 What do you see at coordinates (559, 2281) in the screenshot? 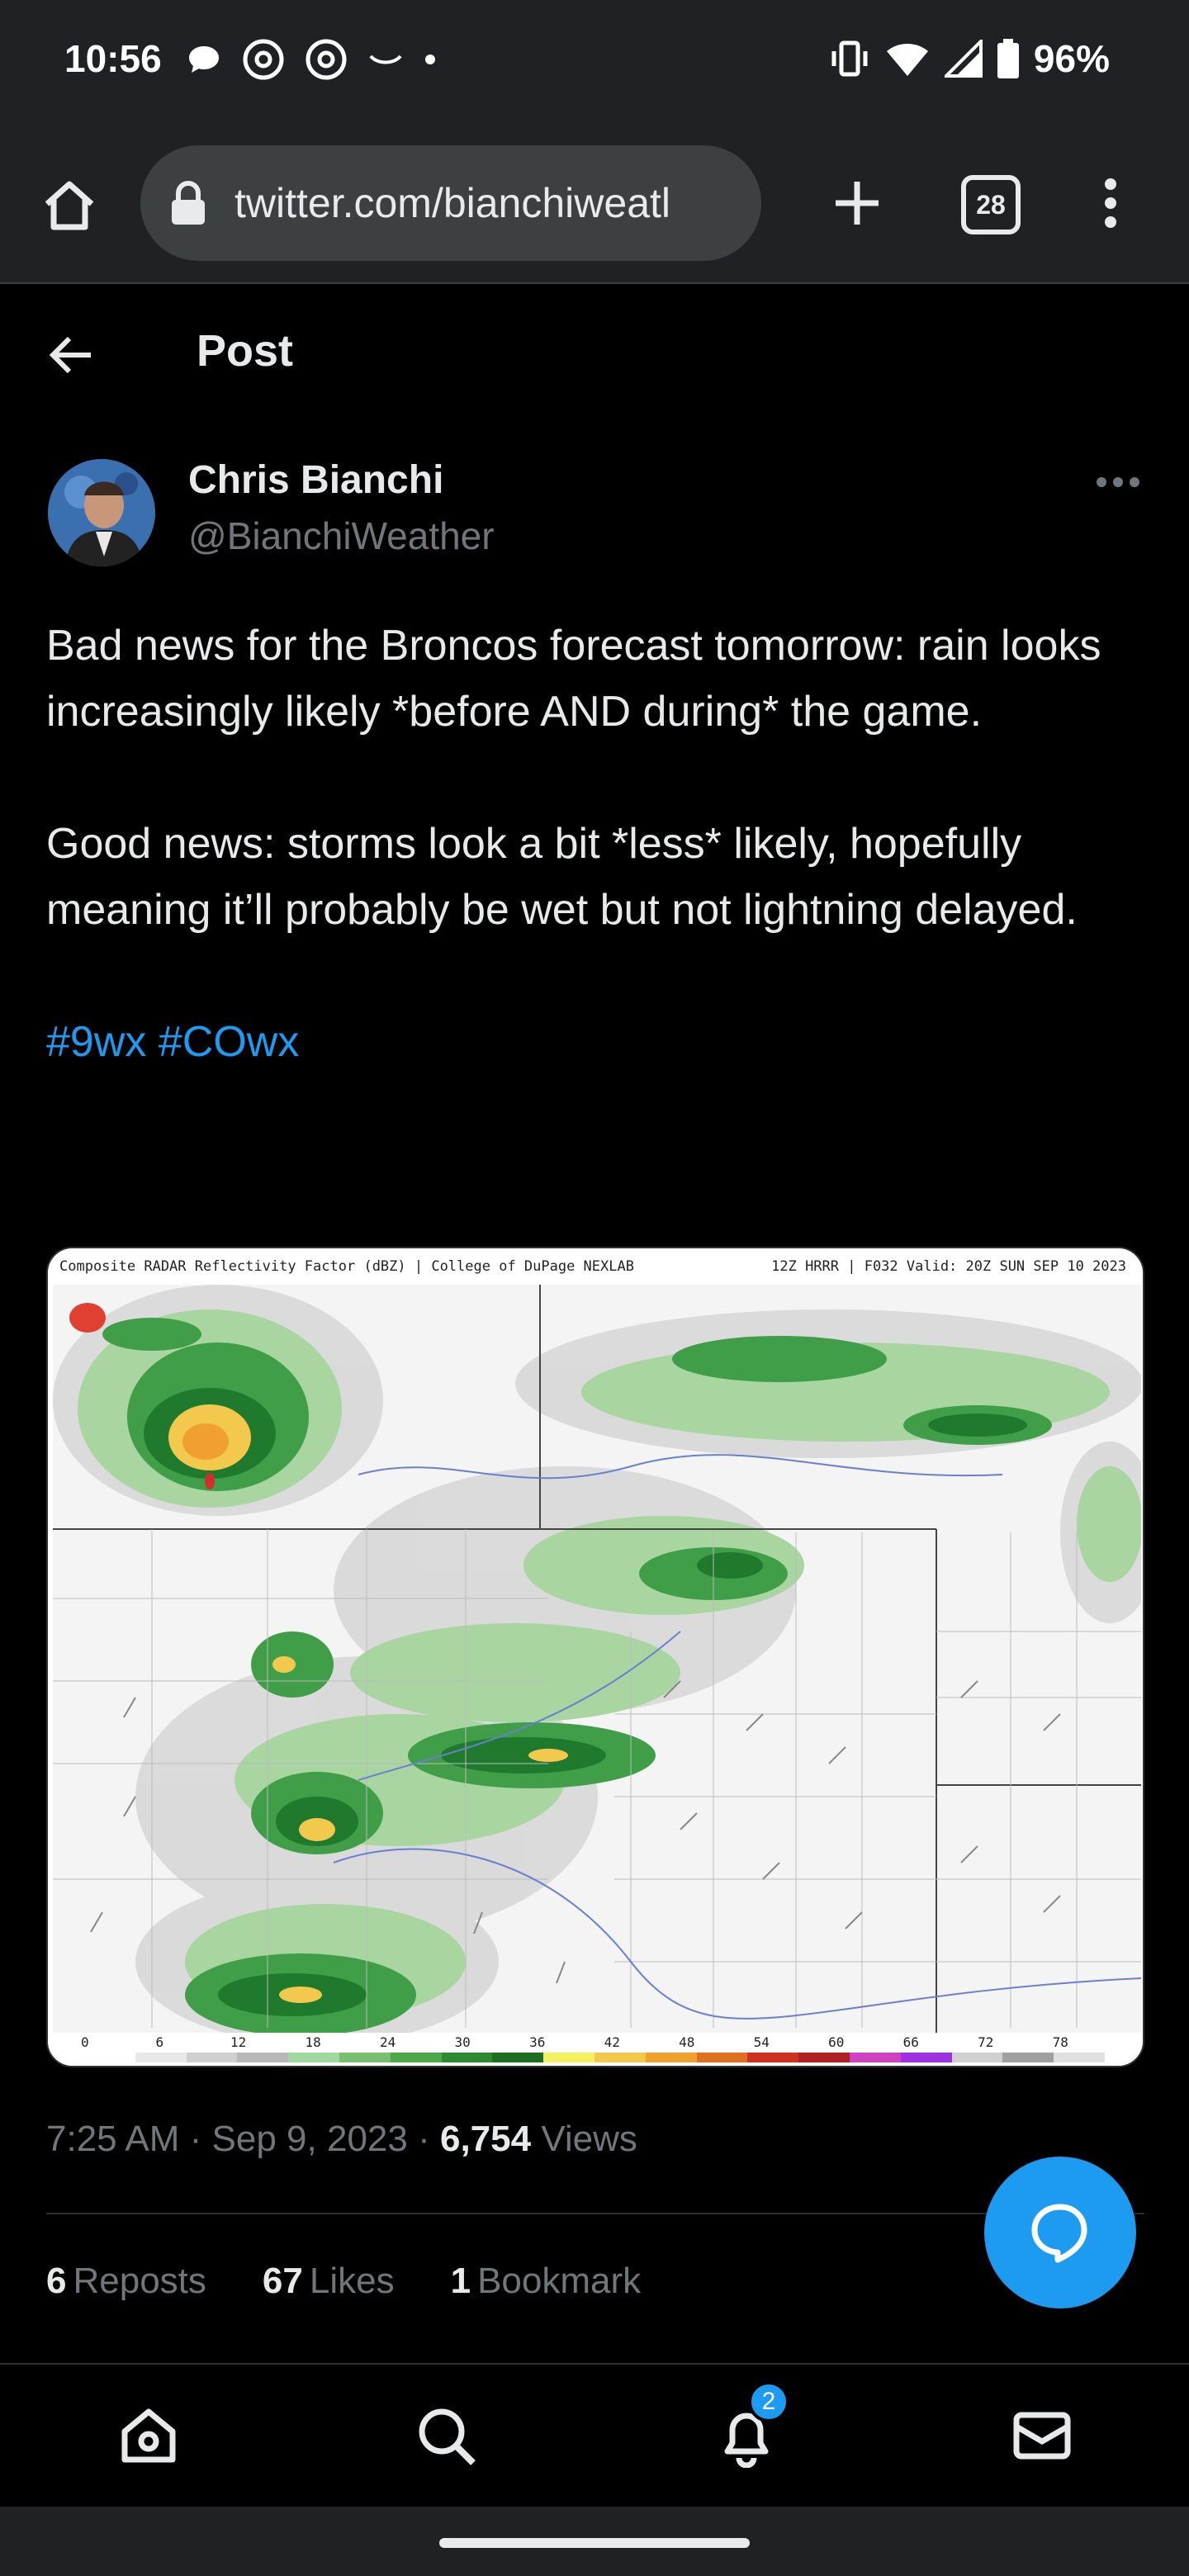
I see `bookmarks-label: Bookmark` at bounding box center [559, 2281].